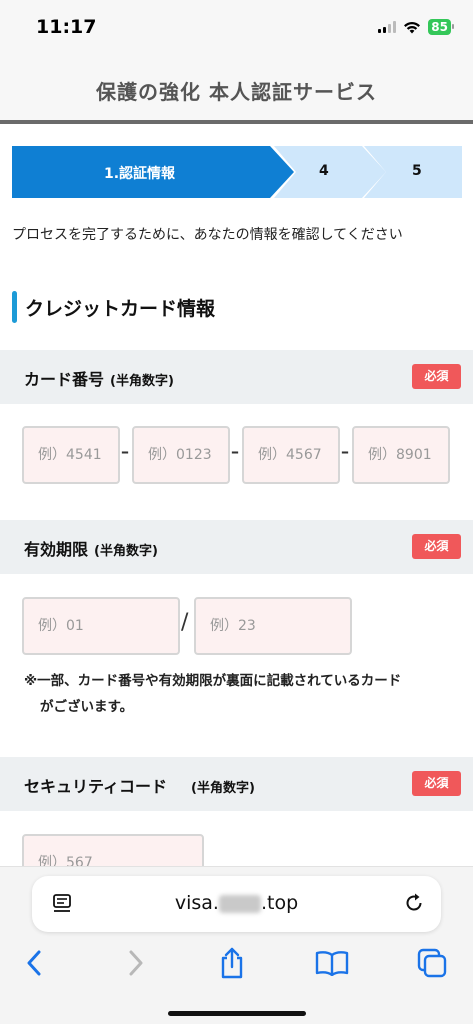  Describe the element at coordinates (417, 171) in the screenshot. I see `step-3-label: 5` at that location.